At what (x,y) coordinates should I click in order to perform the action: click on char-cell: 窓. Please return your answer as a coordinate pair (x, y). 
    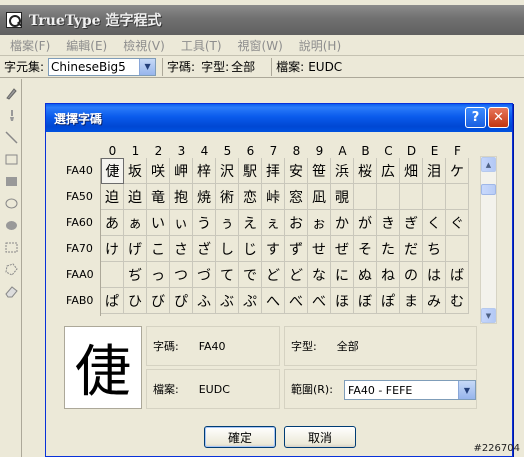
    Looking at the image, I should click on (296, 197).